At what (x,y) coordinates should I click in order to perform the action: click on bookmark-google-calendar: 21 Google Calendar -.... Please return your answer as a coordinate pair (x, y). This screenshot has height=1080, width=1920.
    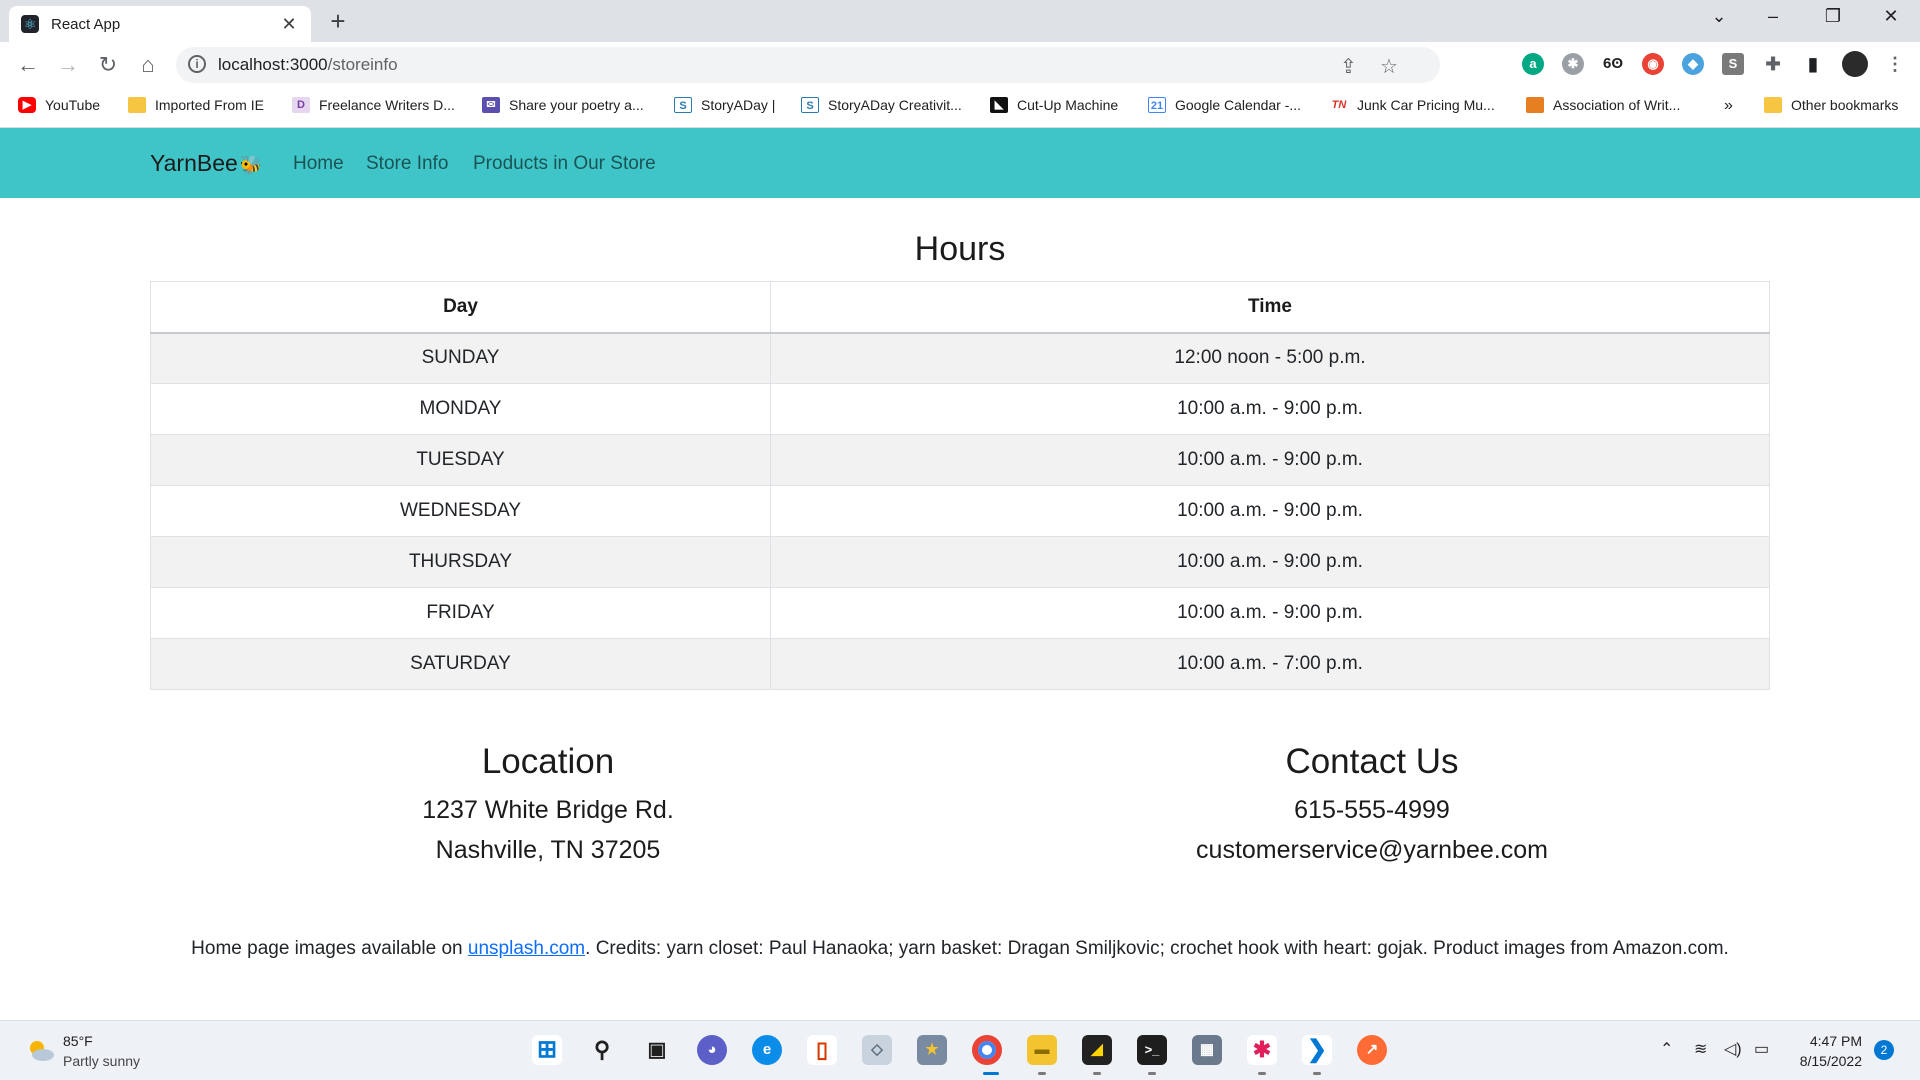
    Looking at the image, I should click on (1224, 105).